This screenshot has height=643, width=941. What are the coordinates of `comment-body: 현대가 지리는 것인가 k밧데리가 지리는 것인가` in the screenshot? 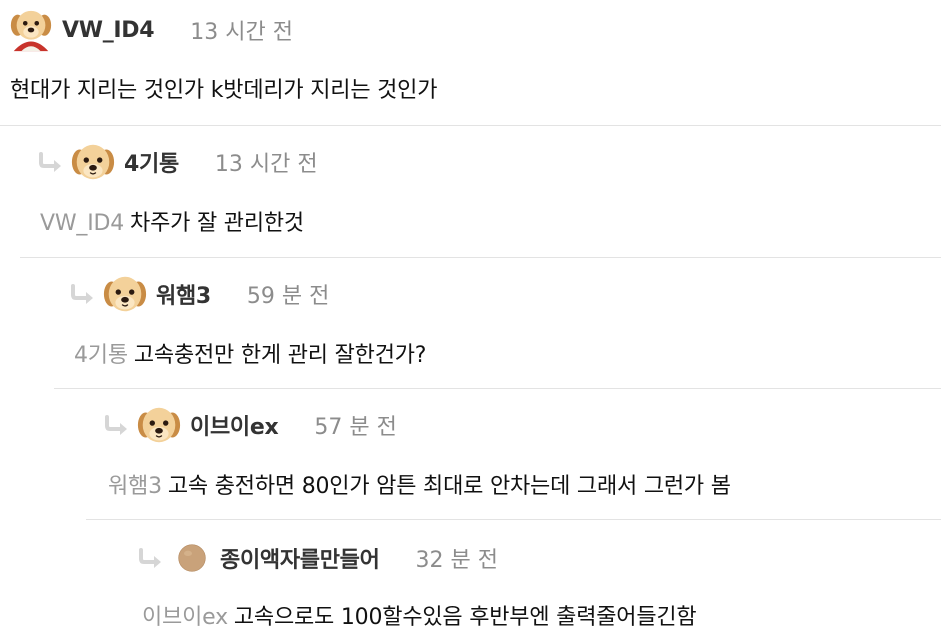 It's located at (223, 88).